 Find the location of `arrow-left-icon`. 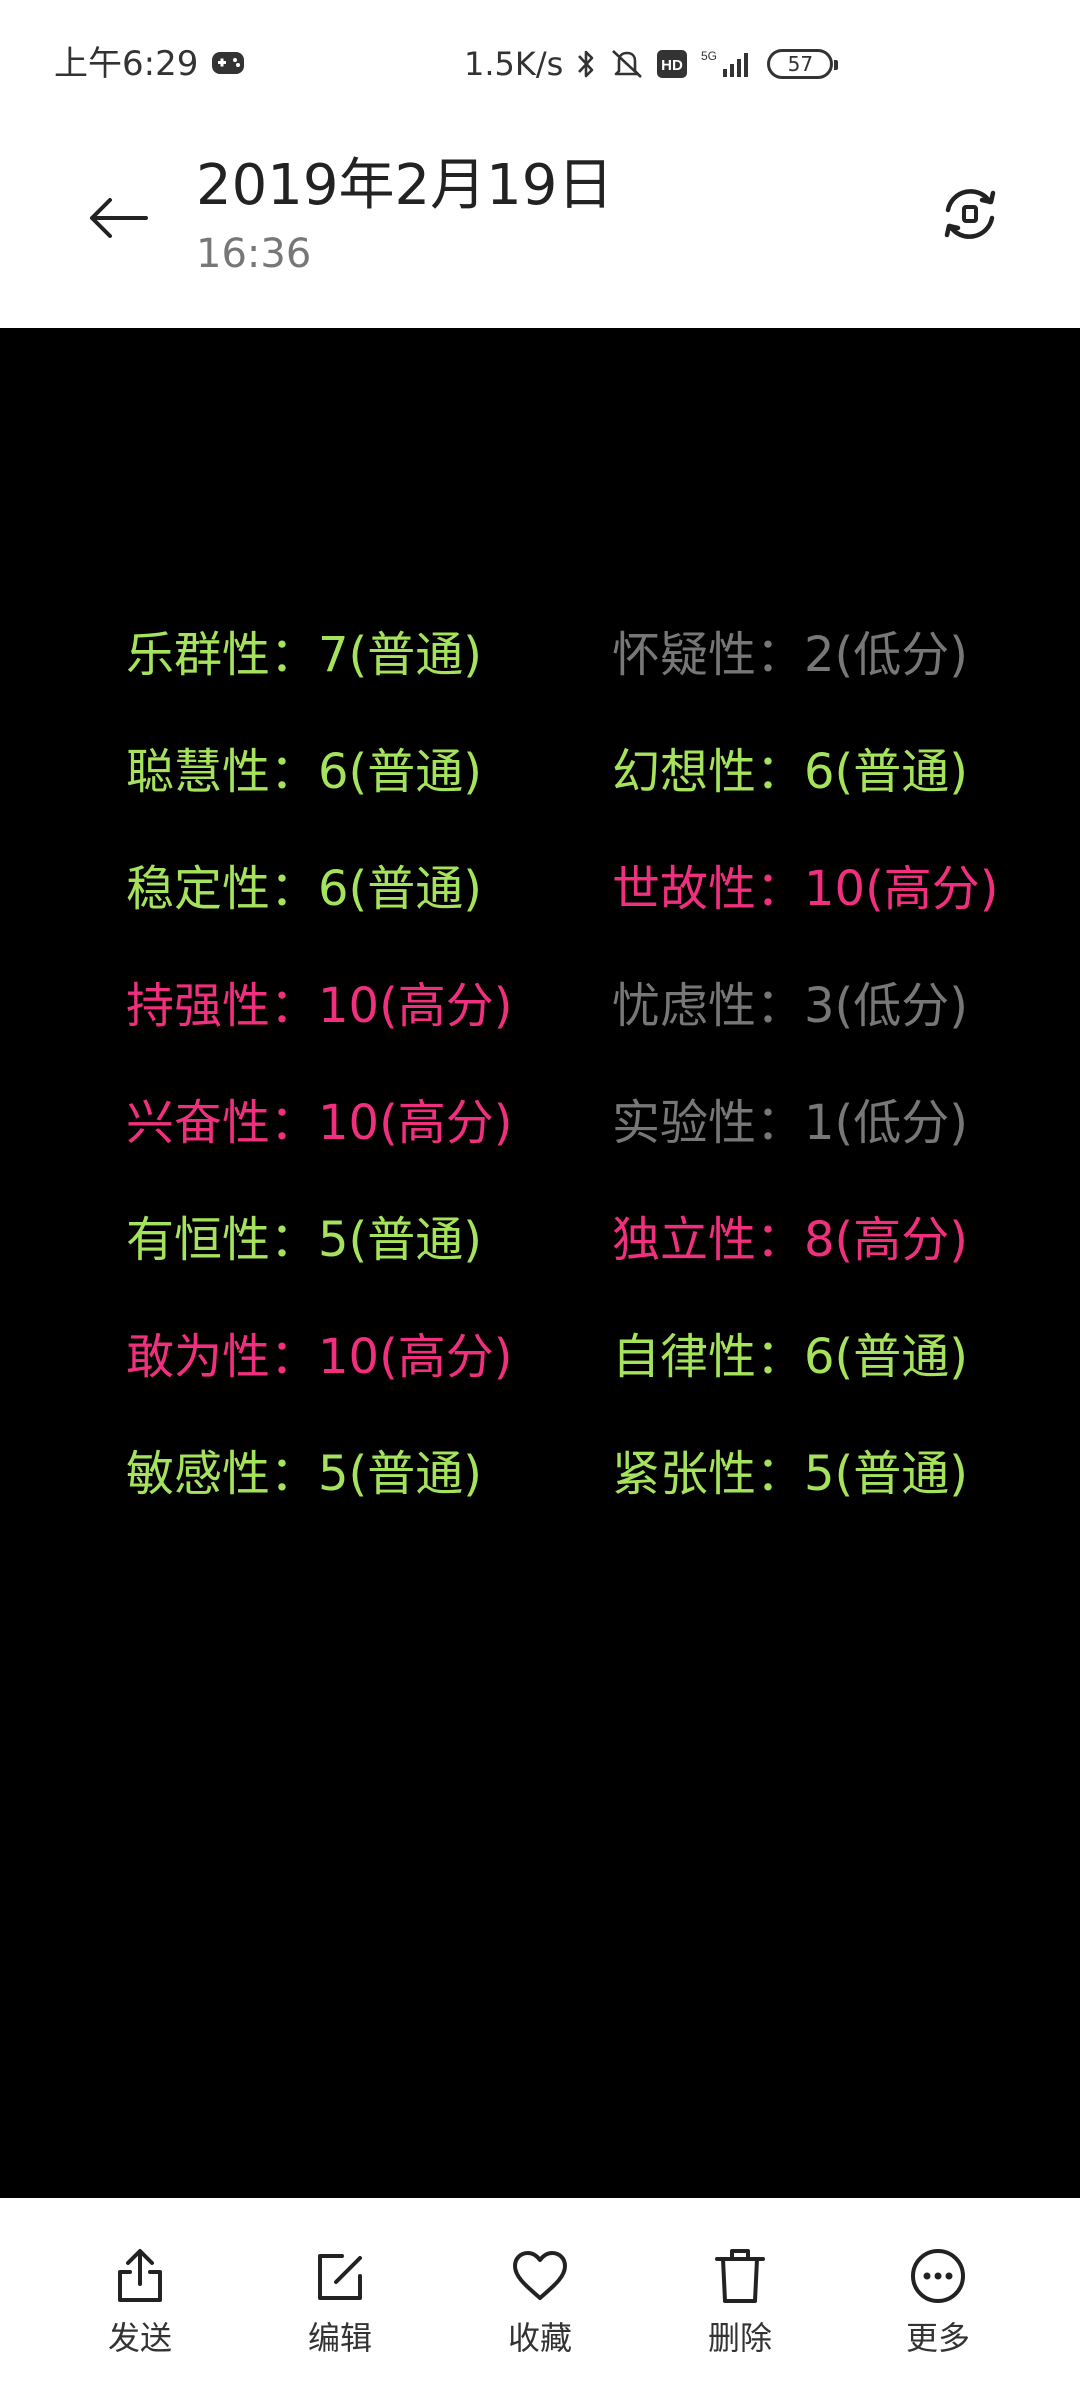

arrow-left-icon is located at coordinates (119, 218).